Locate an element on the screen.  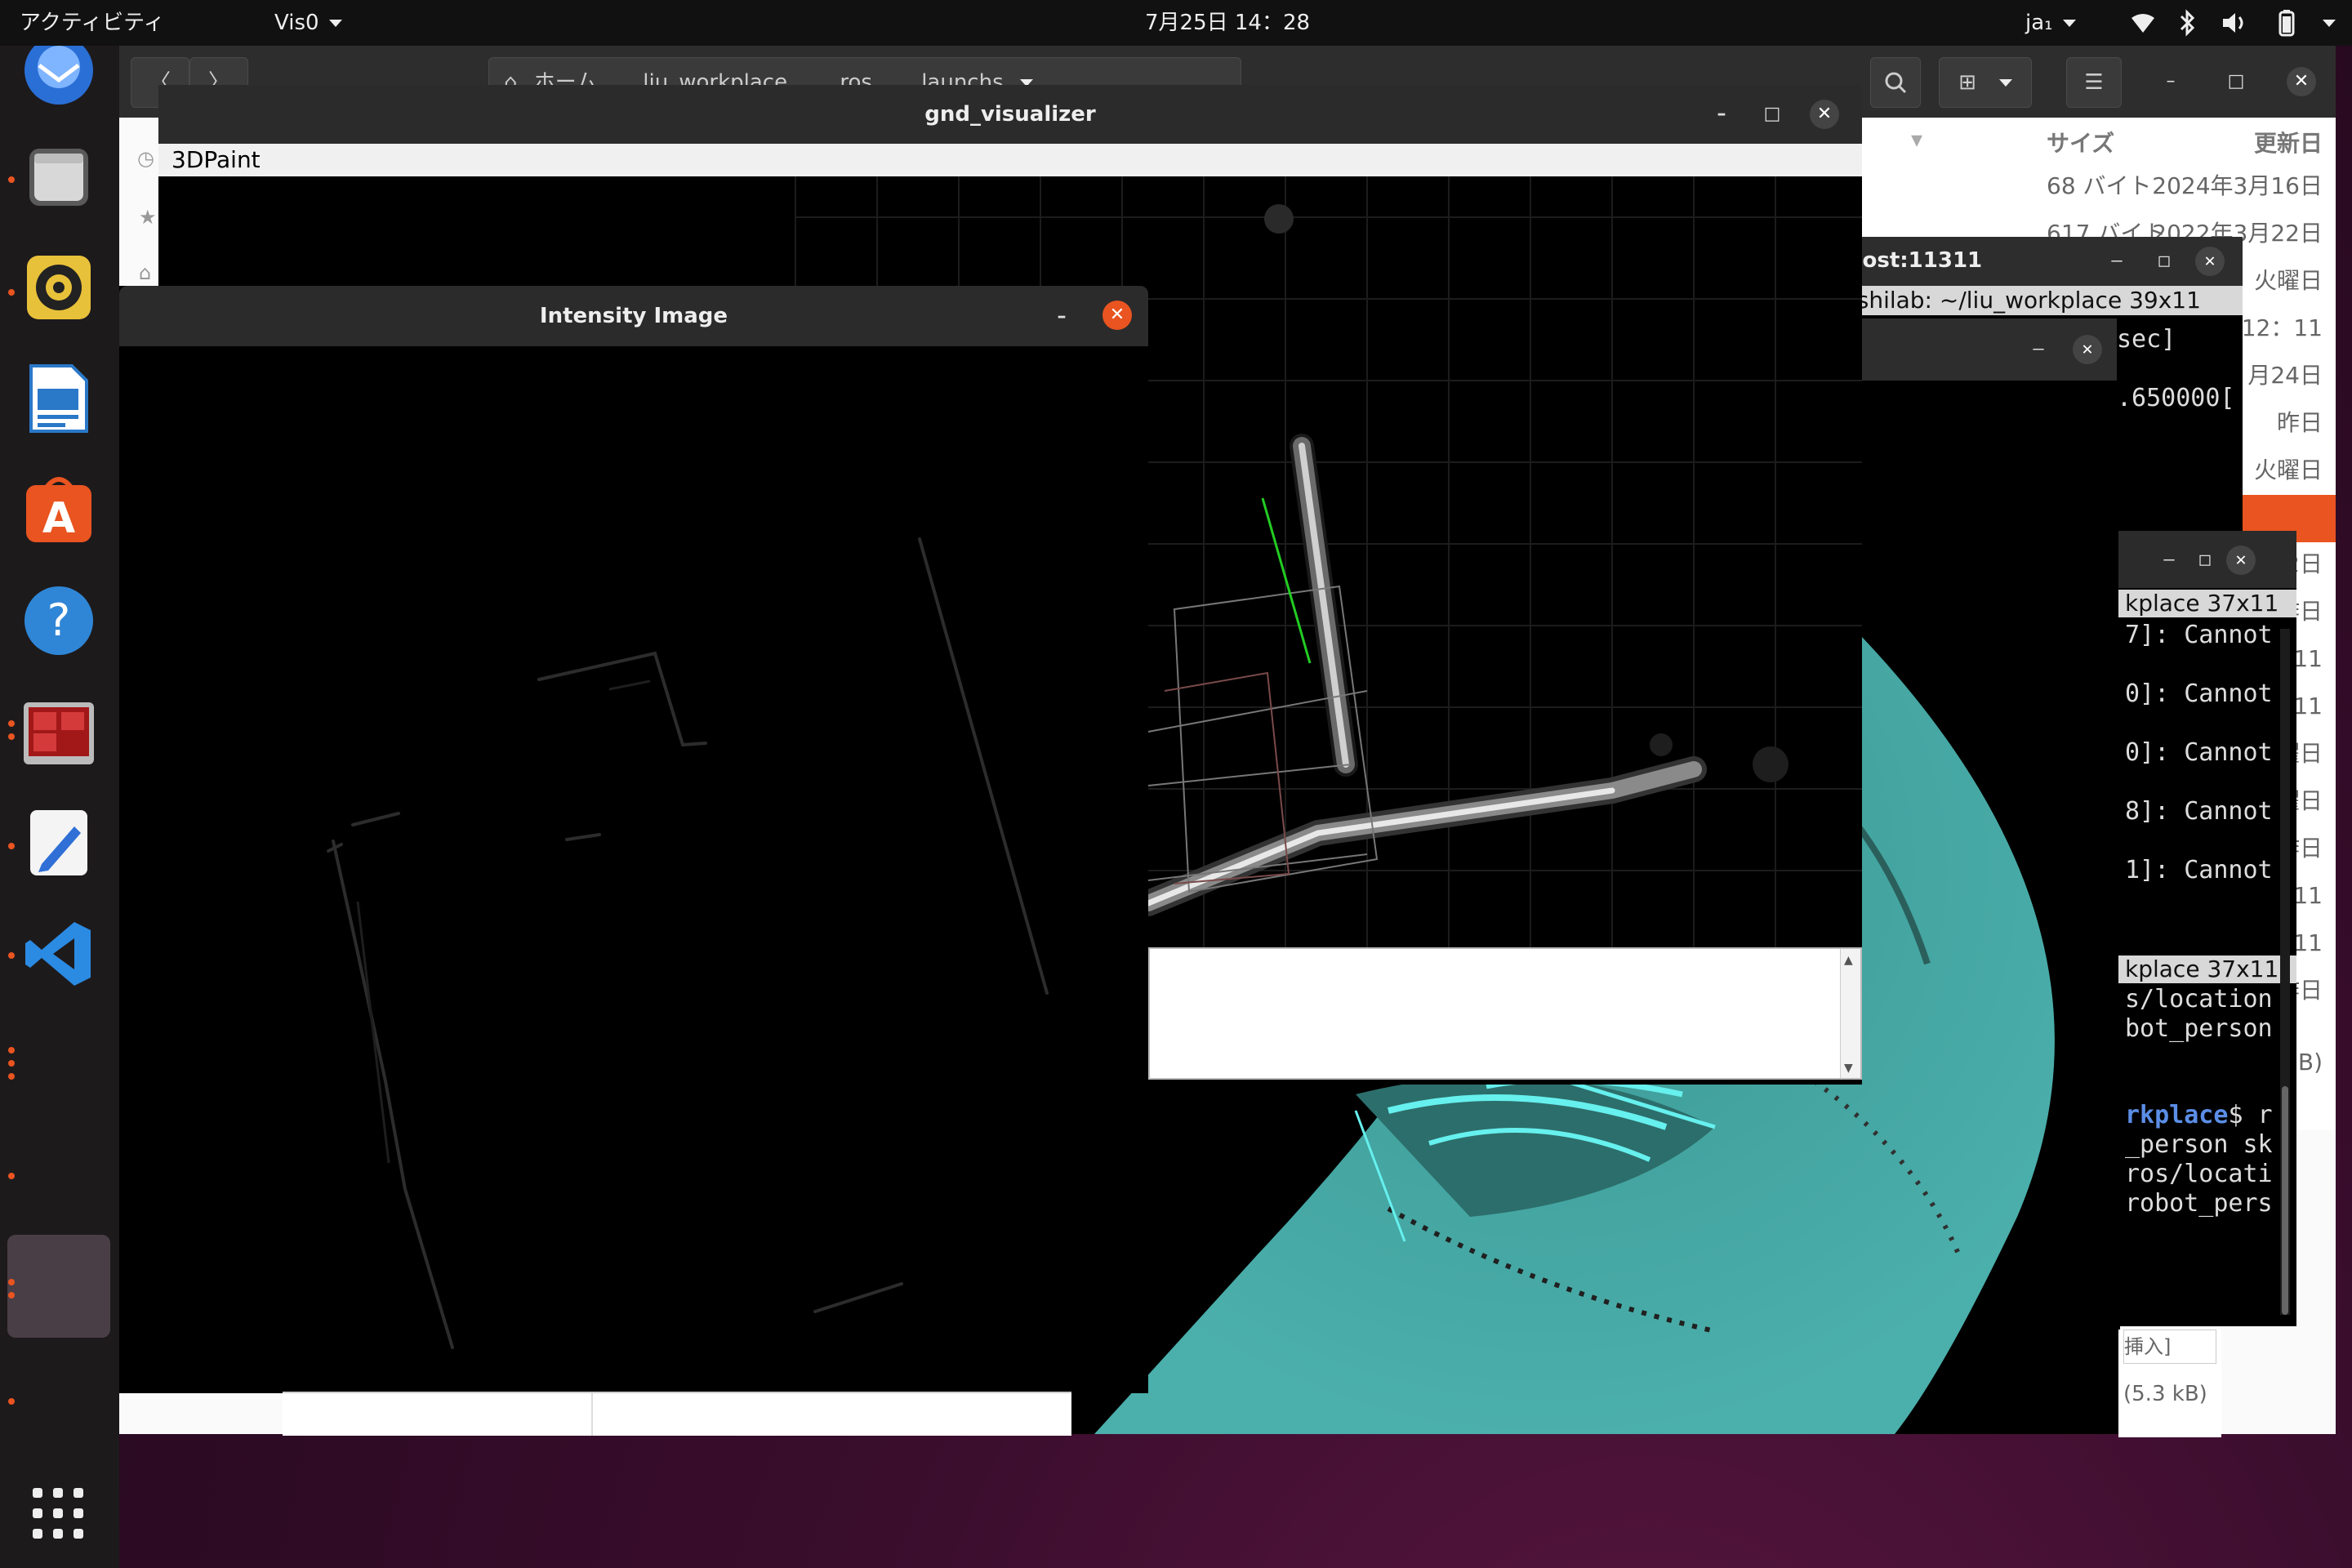
input-method-label: ja₁ is located at coordinates (2039, 23).